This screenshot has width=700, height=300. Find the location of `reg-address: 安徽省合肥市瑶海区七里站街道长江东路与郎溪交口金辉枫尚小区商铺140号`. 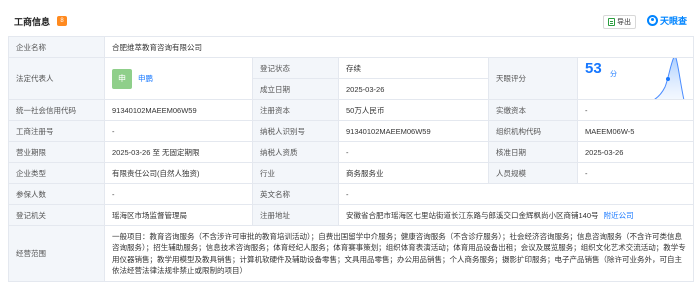

reg-address: 安徽省合肥市瑶海区七里站街道长江东路与郎溪交口金辉枫尚小区商铺140号 is located at coordinates (472, 215).